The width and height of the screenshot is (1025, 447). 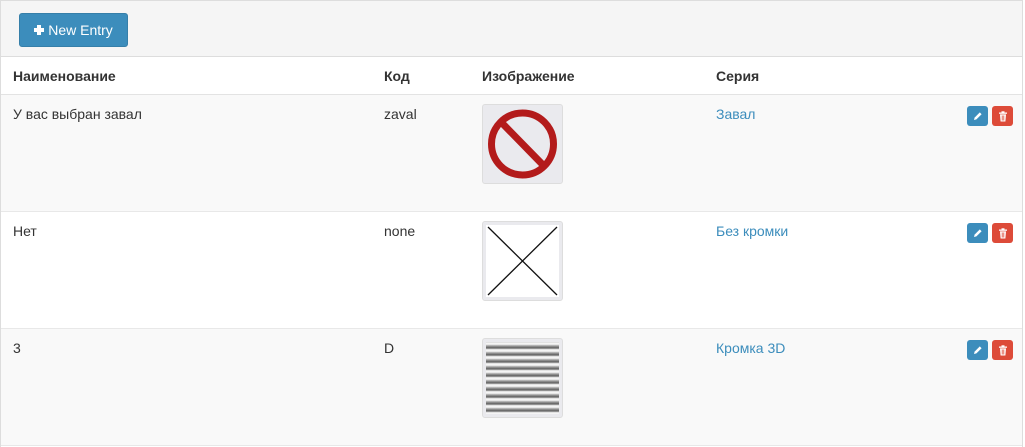 I want to click on header-image: Изображение, so click(x=528, y=76).